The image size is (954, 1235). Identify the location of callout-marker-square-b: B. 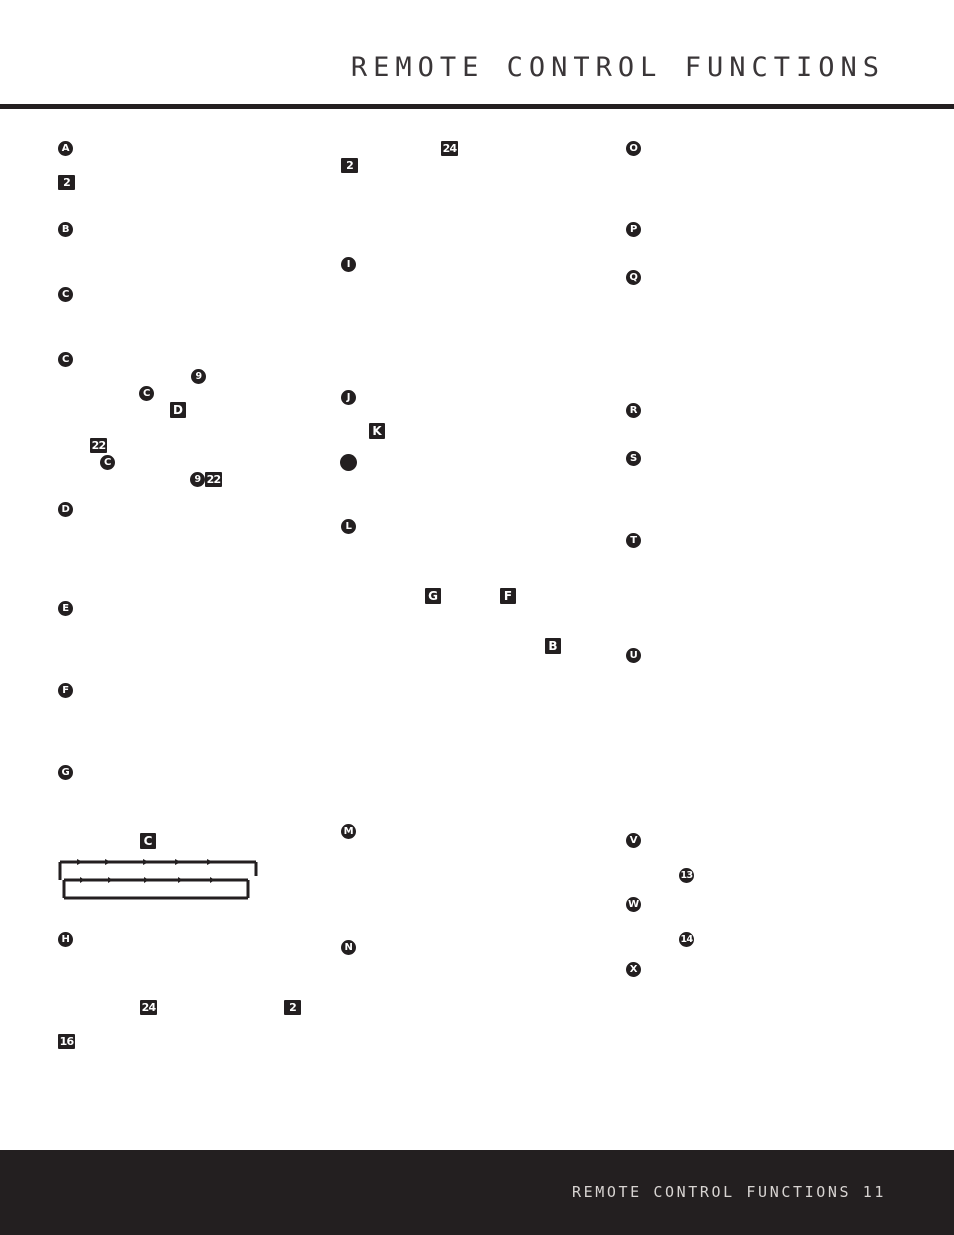
(553, 646).